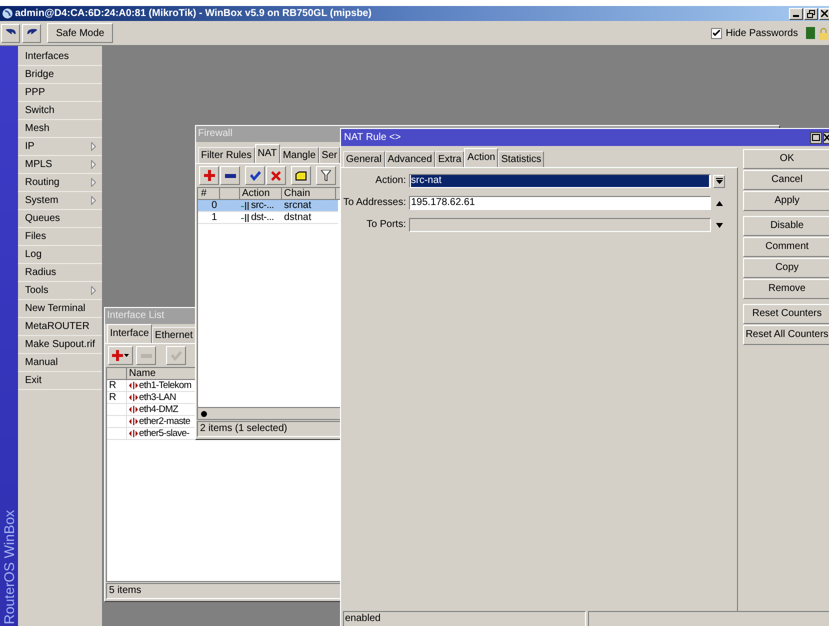  What do you see at coordinates (762, 33) in the screenshot?
I see `checkbox-label: Hide Passwords` at bounding box center [762, 33].